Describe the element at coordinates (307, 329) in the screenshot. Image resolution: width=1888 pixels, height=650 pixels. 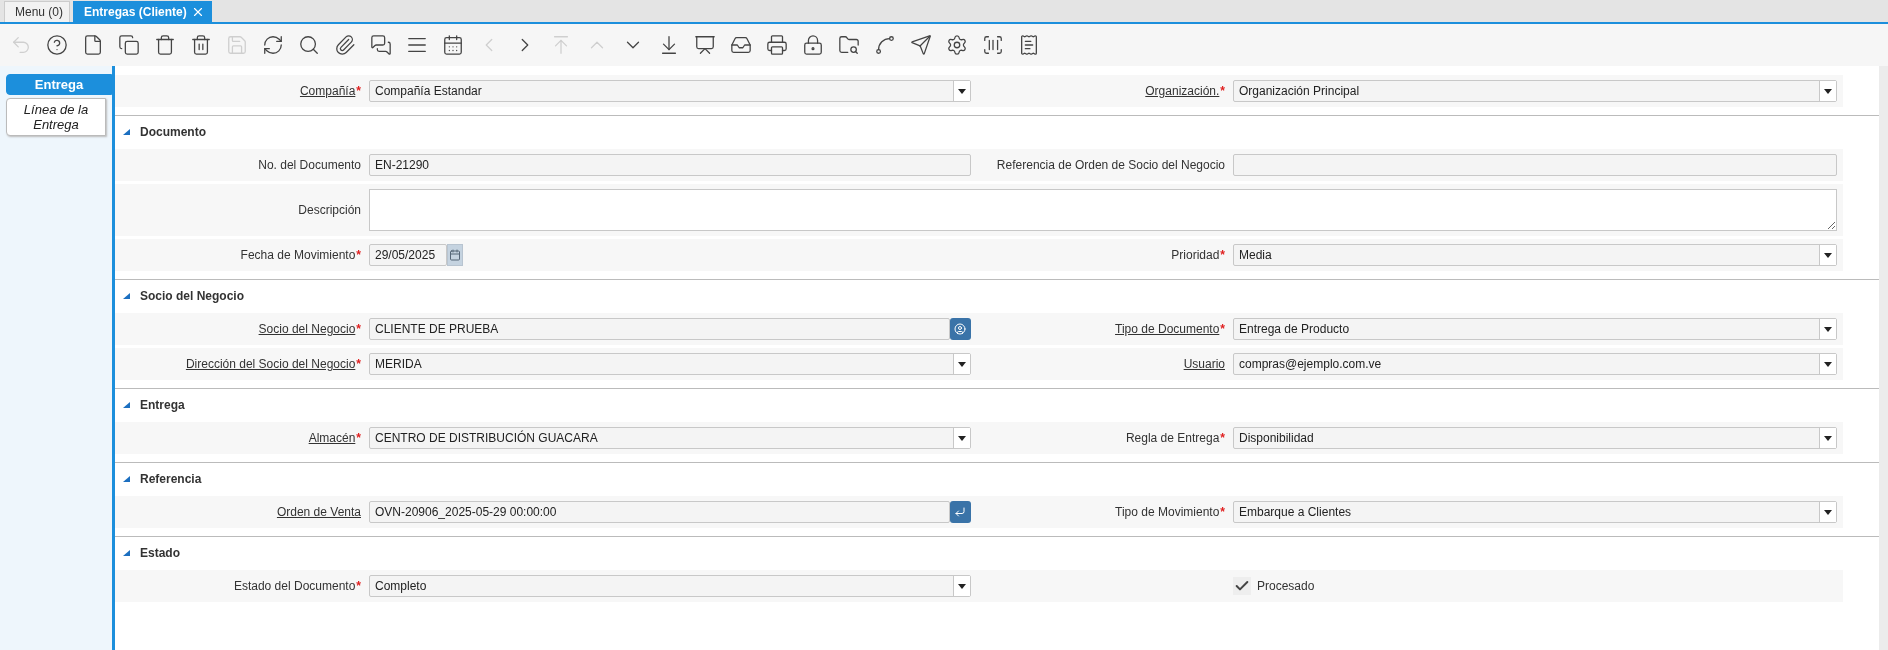
I see `field-label: Socio del Negocio` at that location.